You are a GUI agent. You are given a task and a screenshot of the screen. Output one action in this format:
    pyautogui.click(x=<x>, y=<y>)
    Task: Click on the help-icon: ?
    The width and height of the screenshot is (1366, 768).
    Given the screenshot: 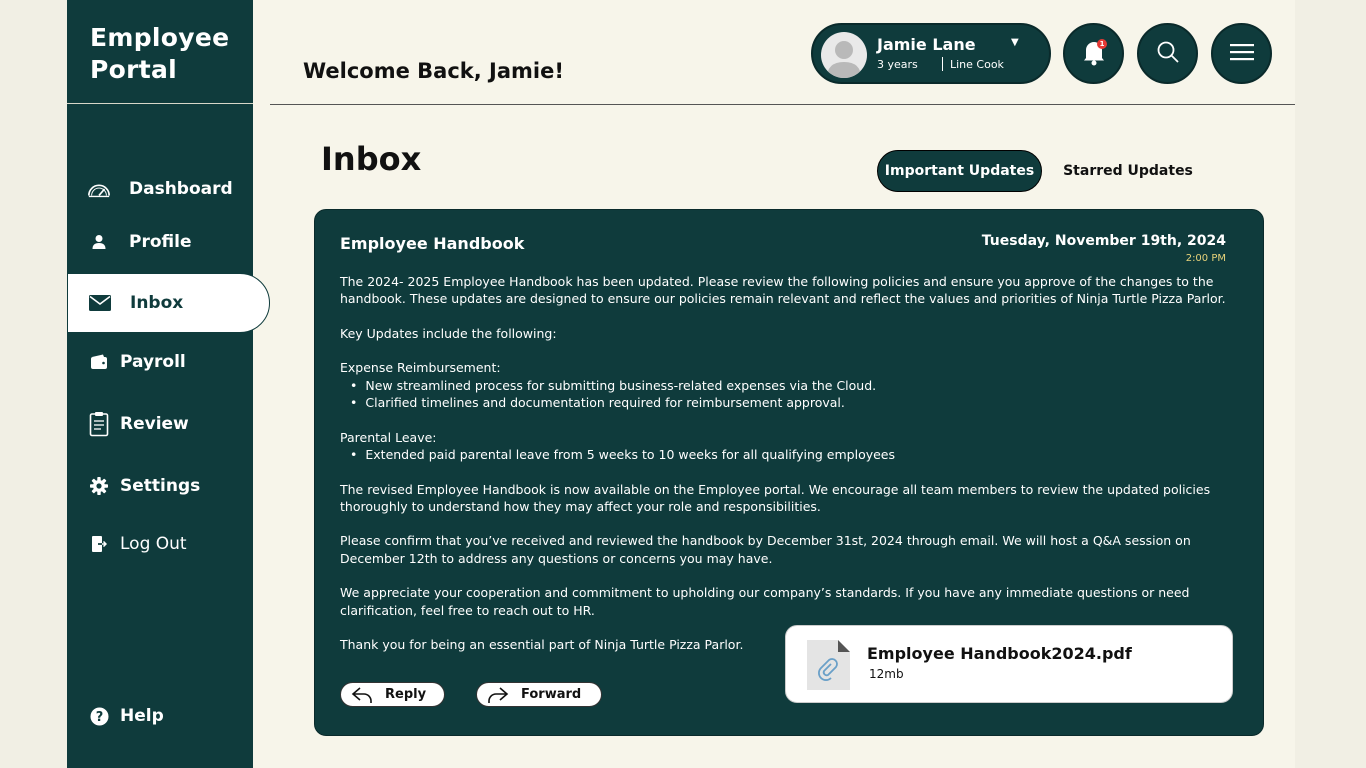 What is the action you would take?
    pyautogui.click(x=99, y=716)
    